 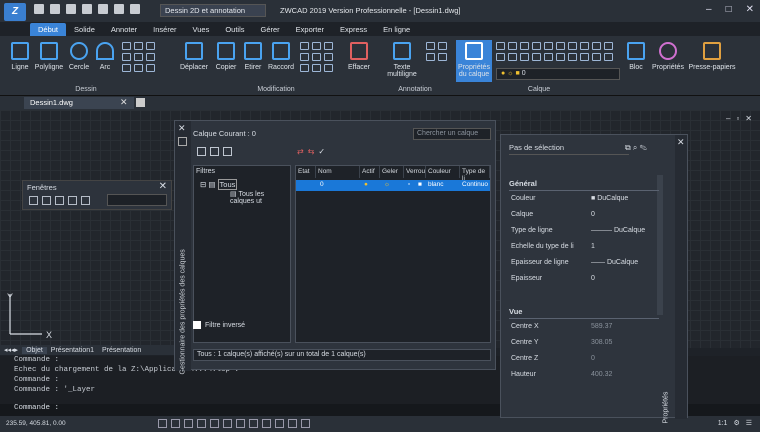 I want to click on tab-debut: Début, so click(x=48, y=29).